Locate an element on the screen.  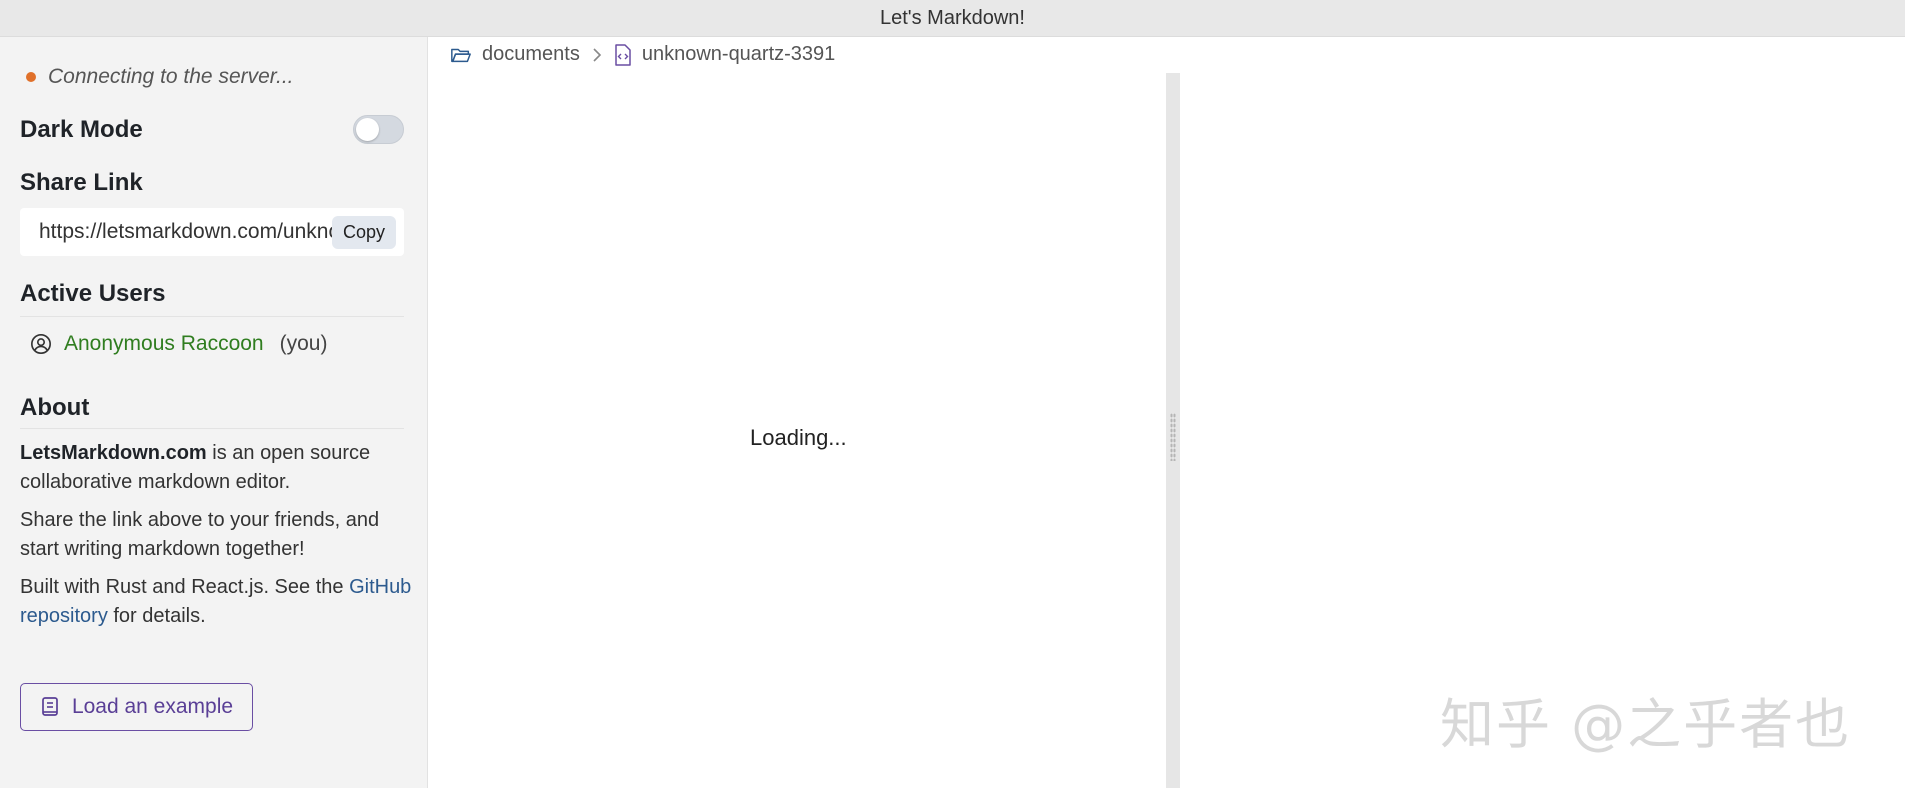
load-example-button: Load an example is located at coordinates (136, 707).